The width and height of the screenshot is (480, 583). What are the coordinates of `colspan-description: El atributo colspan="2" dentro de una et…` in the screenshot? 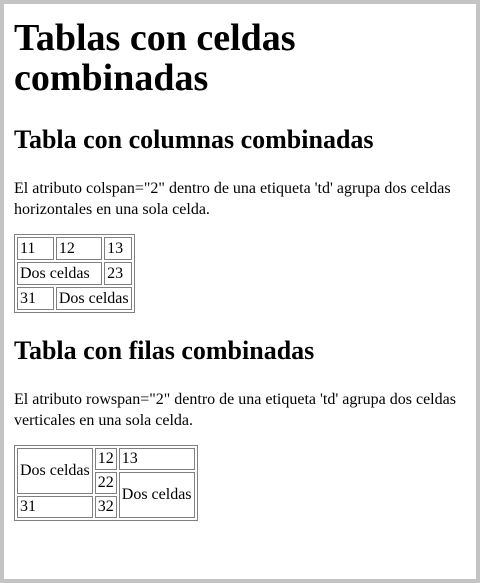 It's located at (232, 199).